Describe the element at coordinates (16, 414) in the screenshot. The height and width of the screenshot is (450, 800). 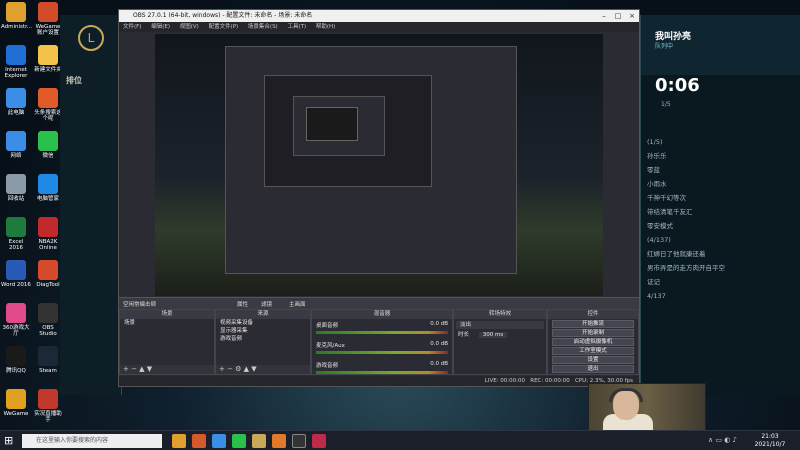
I see `desktop-icon-label: WeGame` at that location.